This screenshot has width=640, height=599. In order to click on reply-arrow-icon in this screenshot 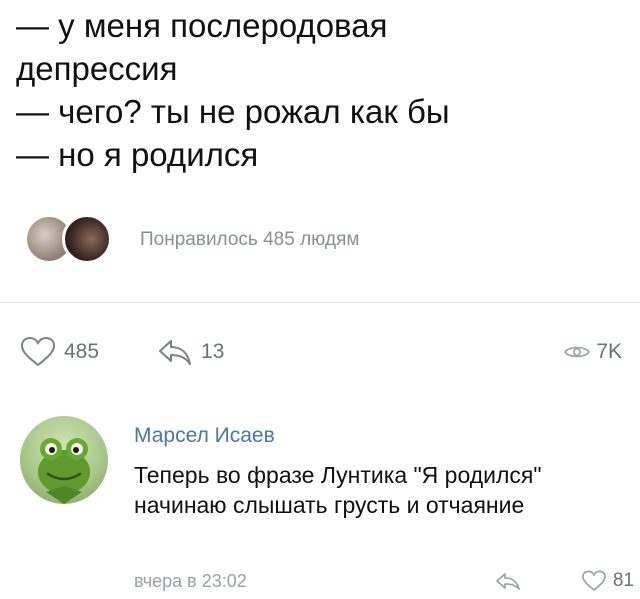, I will do `click(508, 581)`.